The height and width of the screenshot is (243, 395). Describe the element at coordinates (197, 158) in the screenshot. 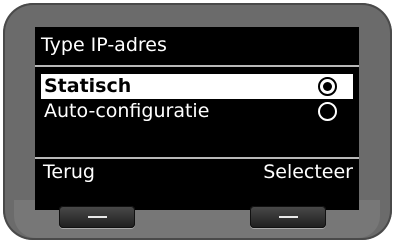

I see `softkey-divider` at that location.